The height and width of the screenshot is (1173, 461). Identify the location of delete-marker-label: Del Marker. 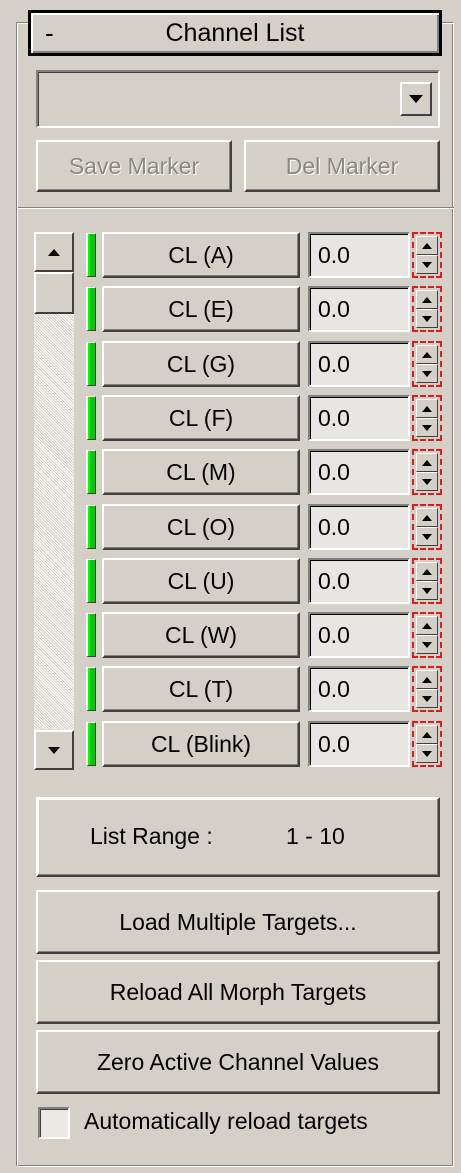
(342, 165).